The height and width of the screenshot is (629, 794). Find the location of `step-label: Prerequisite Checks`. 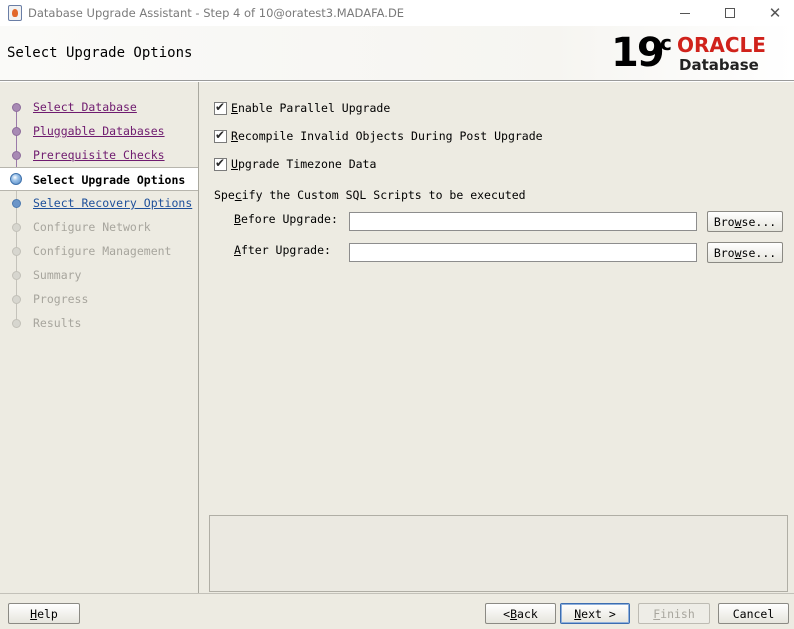

step-label: Prerequisite Checks is located at coordinates (99, 155).